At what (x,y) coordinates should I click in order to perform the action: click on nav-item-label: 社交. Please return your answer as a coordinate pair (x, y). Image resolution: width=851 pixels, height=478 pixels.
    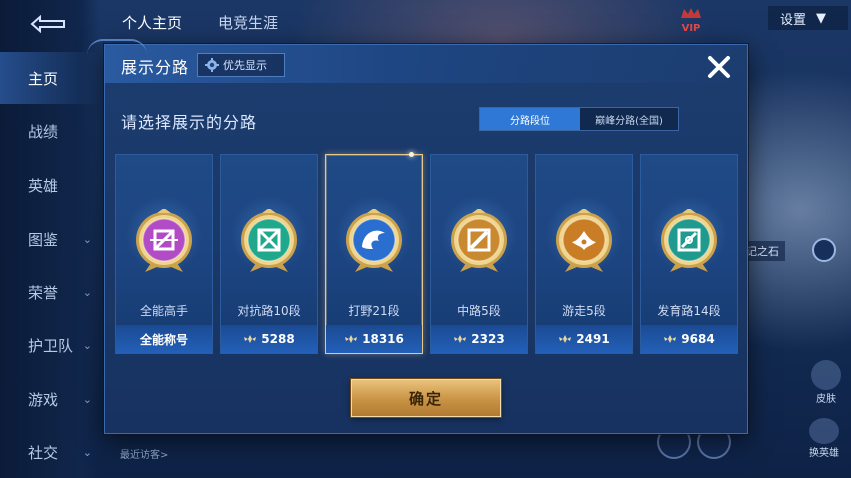
    Looking at the image, I should click on (43, 452).